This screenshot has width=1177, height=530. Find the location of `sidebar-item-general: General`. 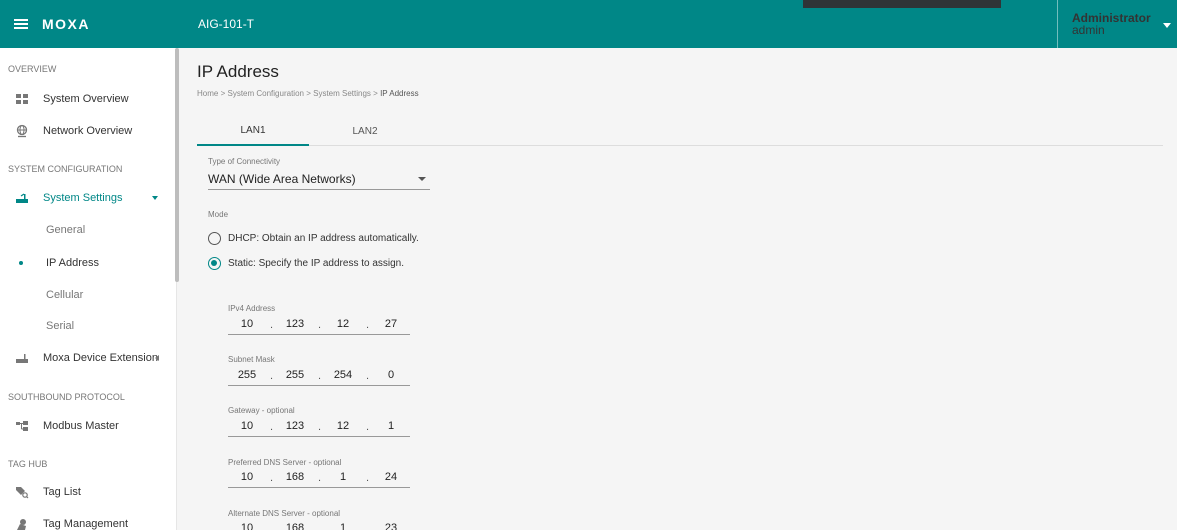

sidebar-item-general: General is located at coordinates (86, 230).